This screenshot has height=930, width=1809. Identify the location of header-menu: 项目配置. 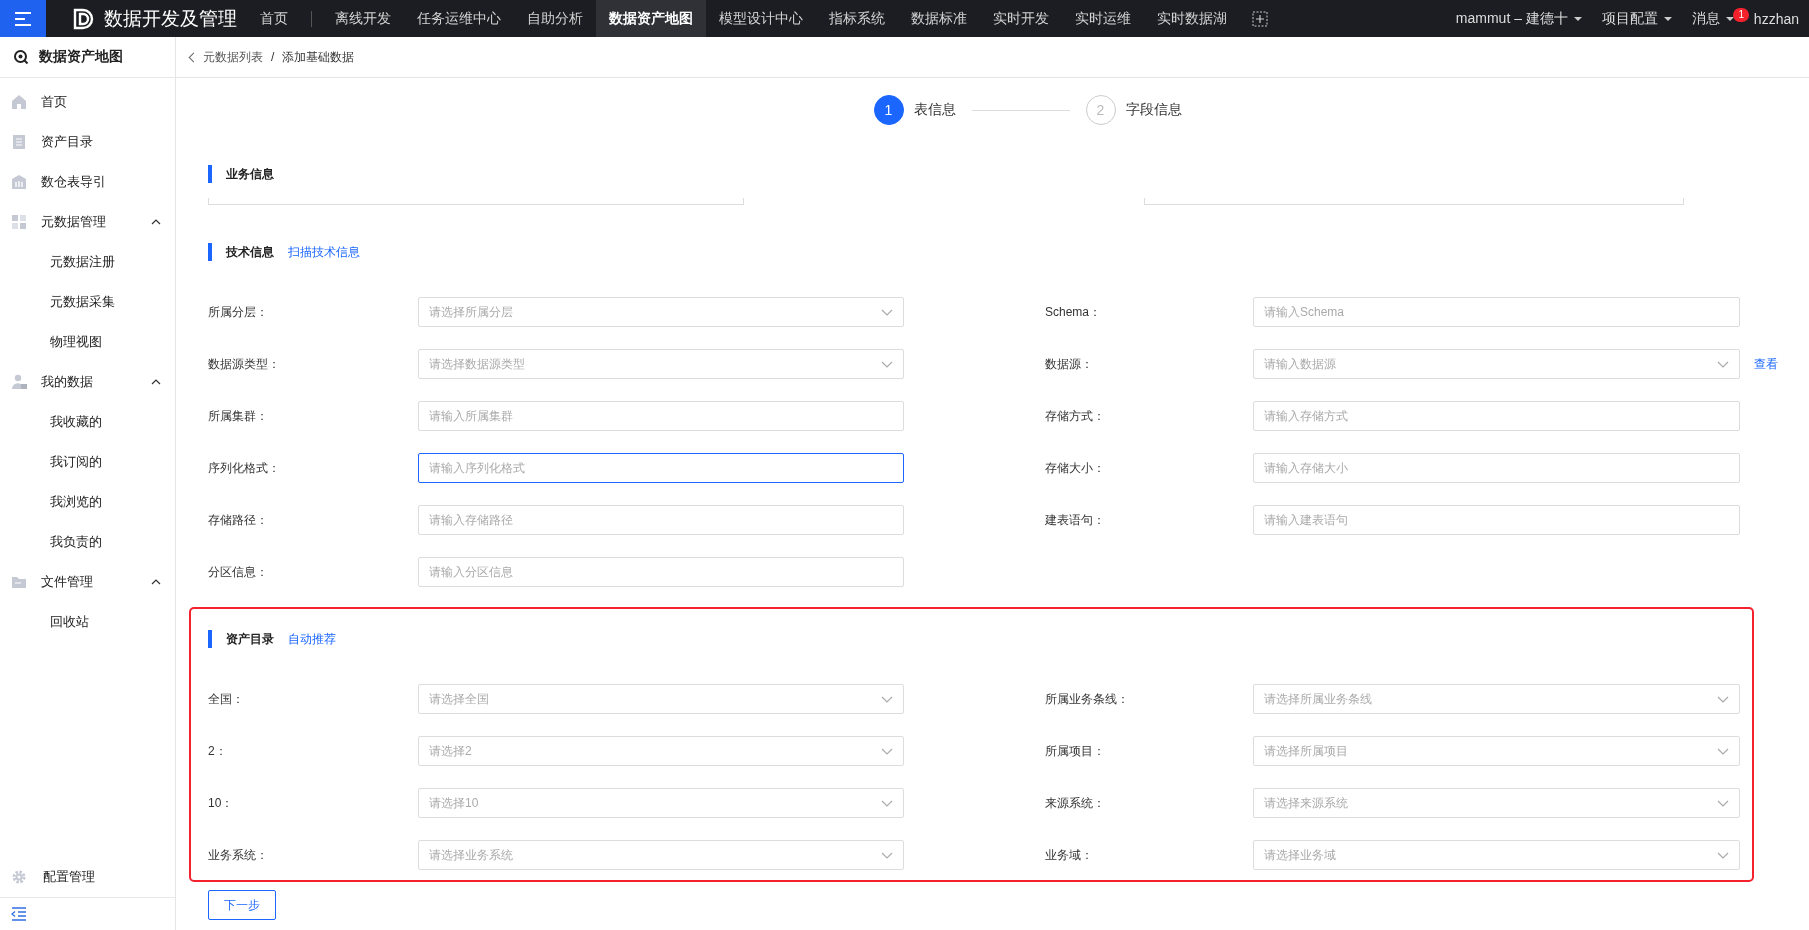
(1636, 18).